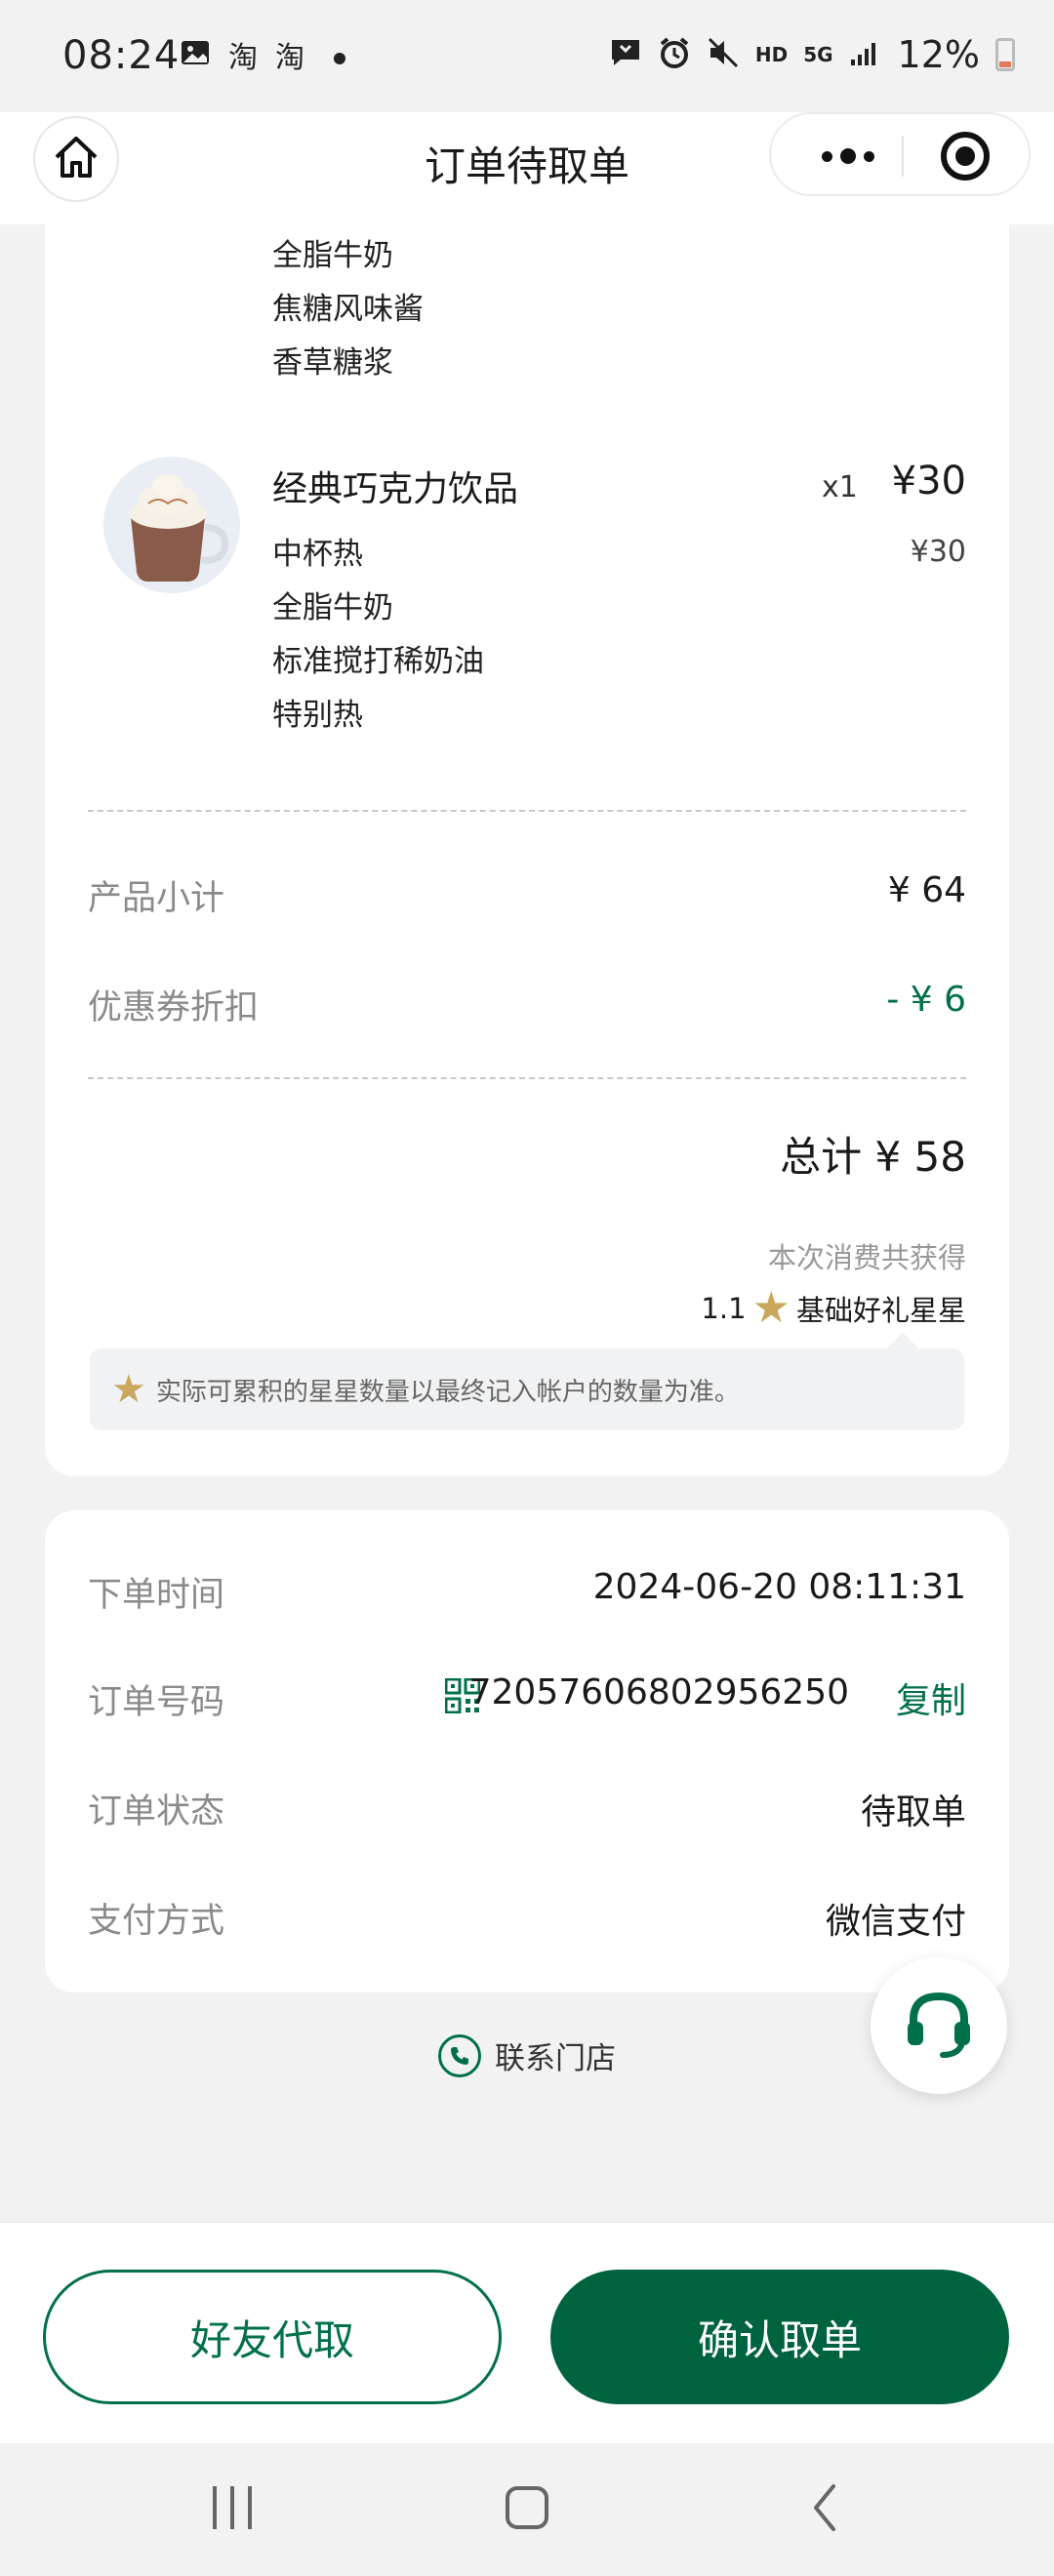 Image resolution: width=1054 pixels, height=2576 pixels. What do you see at coordinates (339, 58) in the screenshot?
I see `notification-dot-icon` at bounding box center [339, 58].